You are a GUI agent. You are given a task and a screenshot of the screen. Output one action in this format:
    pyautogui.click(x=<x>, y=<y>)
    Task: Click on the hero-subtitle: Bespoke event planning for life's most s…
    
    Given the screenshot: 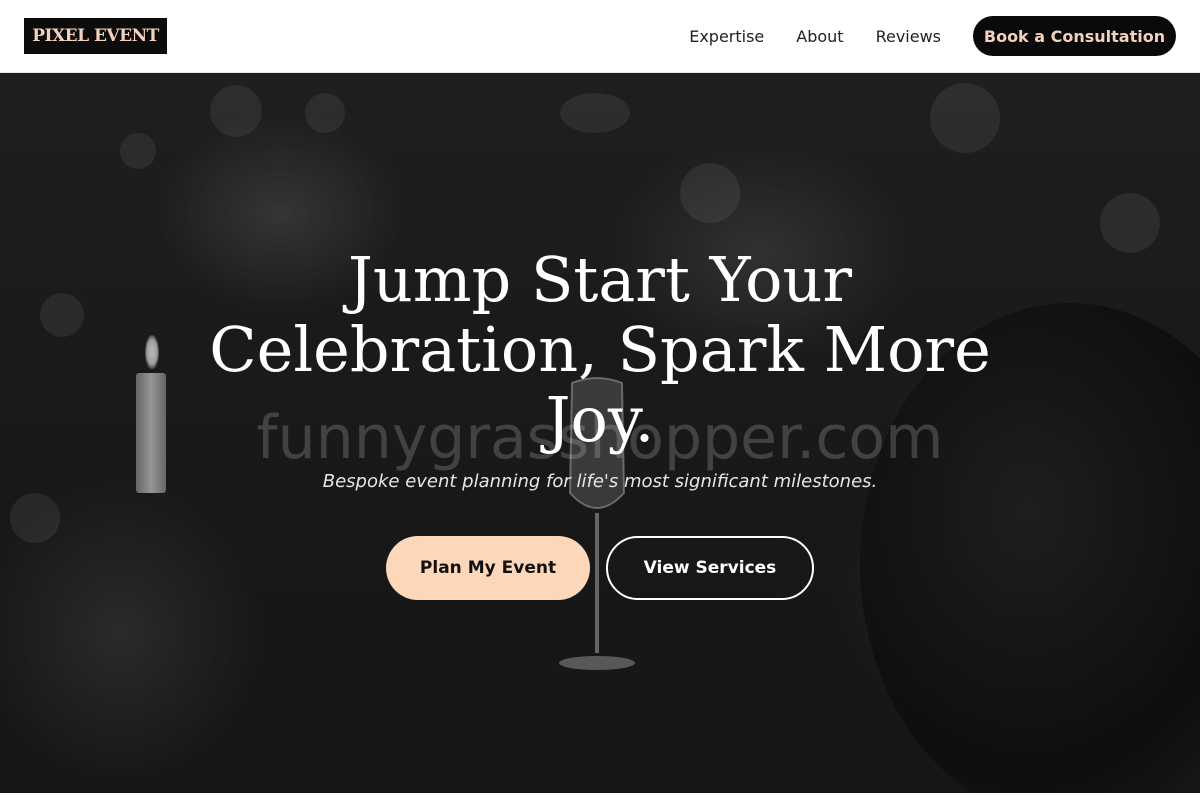 What is the action you would take?
    pyautogui.click(x=600, y=481)
    